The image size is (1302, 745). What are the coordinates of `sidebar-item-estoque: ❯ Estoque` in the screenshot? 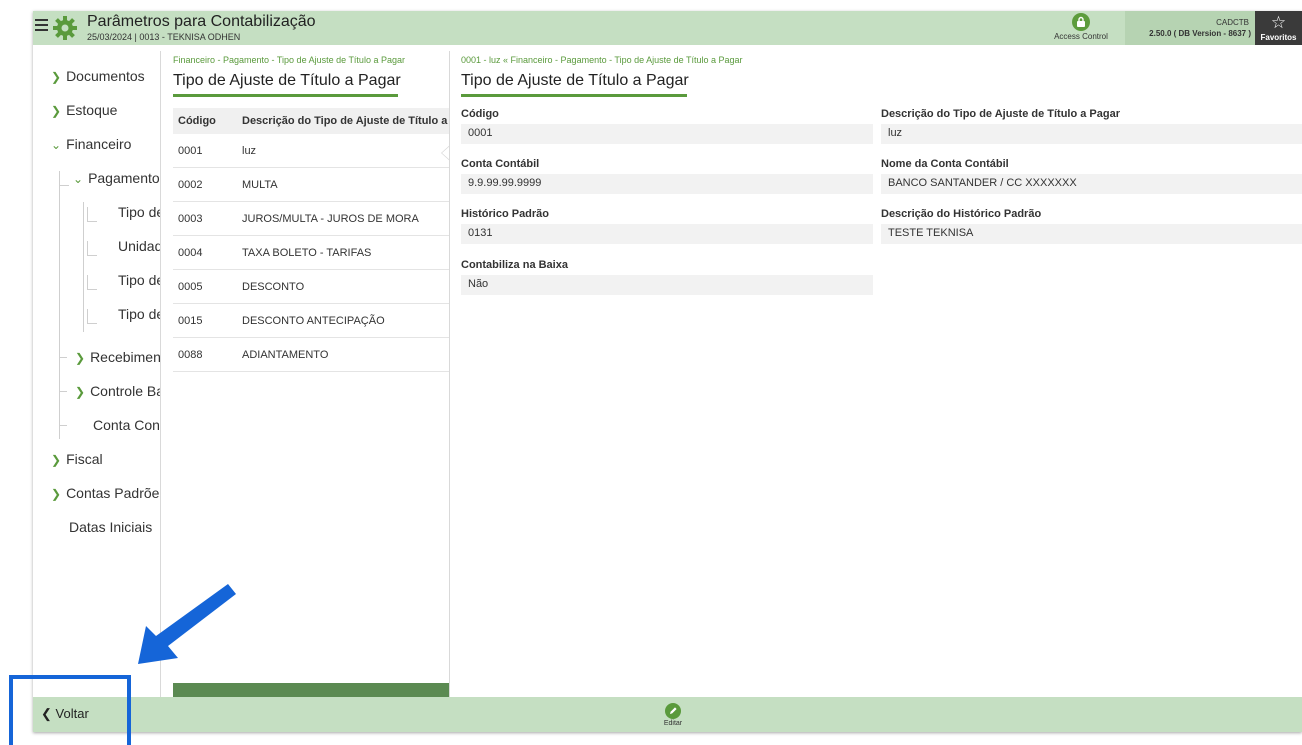 It's located at (105, 110).